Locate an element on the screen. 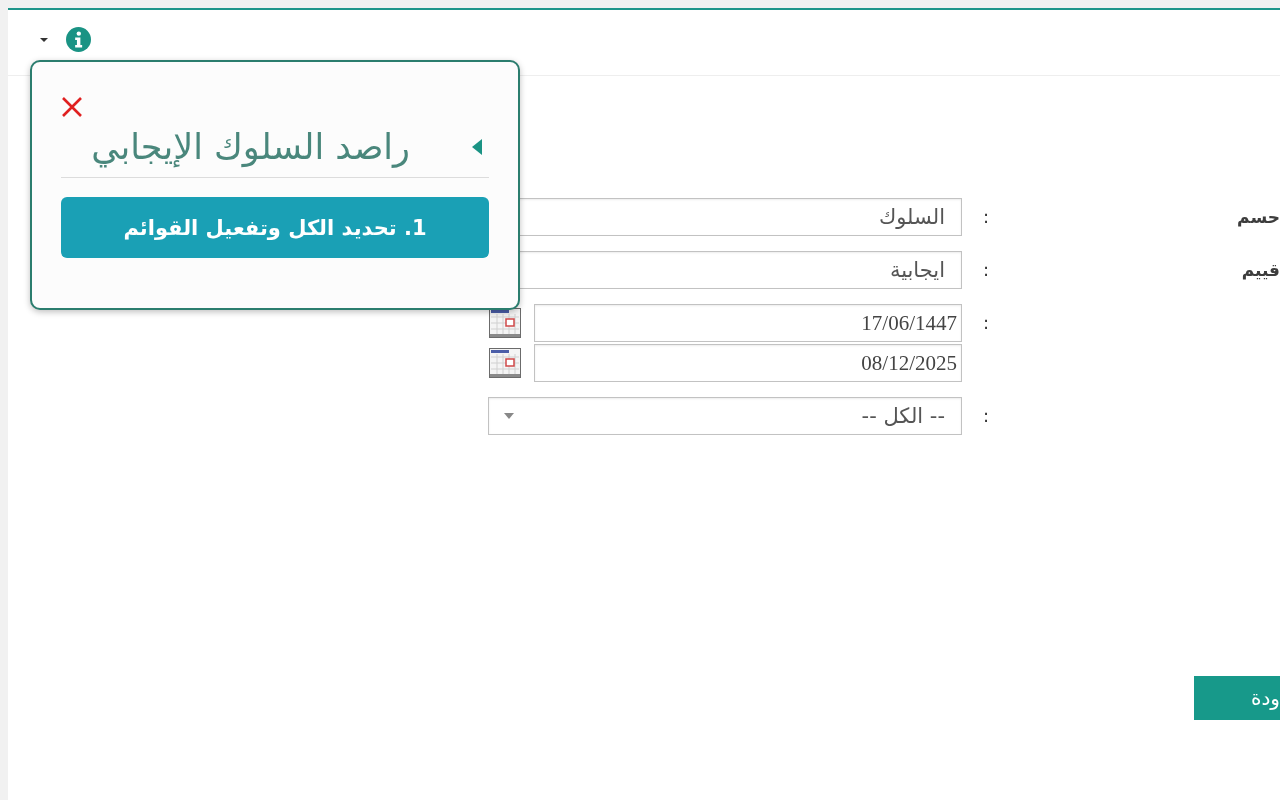  left-triangle-icon is located at coordinates (477, 147).